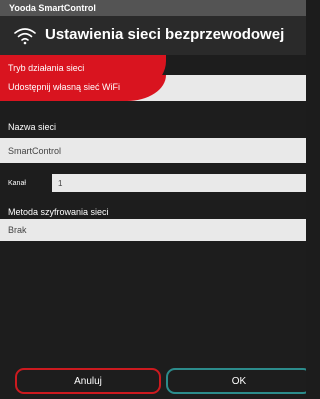 This screenshot has height=399, width=320. What do you see at coordinates (153, 8) in the screenshot?
I see `app-title-bar: Yooda SmartControl` at bounding box center [153, 8].